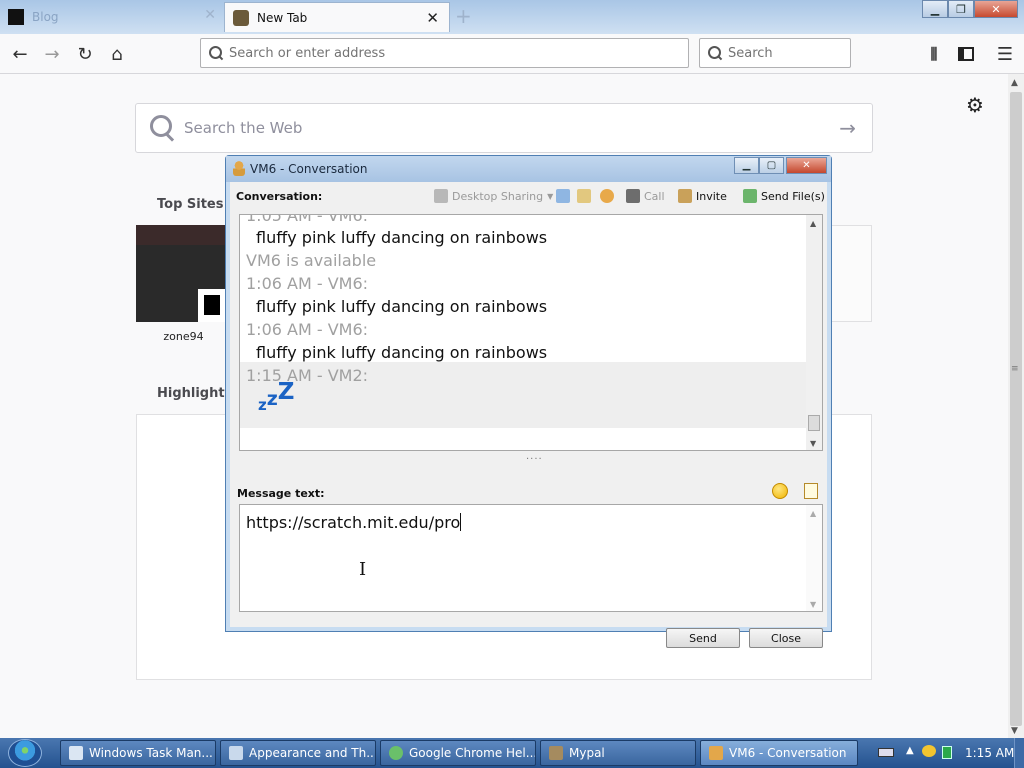 The height and width of the screenshot is (768, 1024). I want to click on mypal-icon, so click(556, 753).